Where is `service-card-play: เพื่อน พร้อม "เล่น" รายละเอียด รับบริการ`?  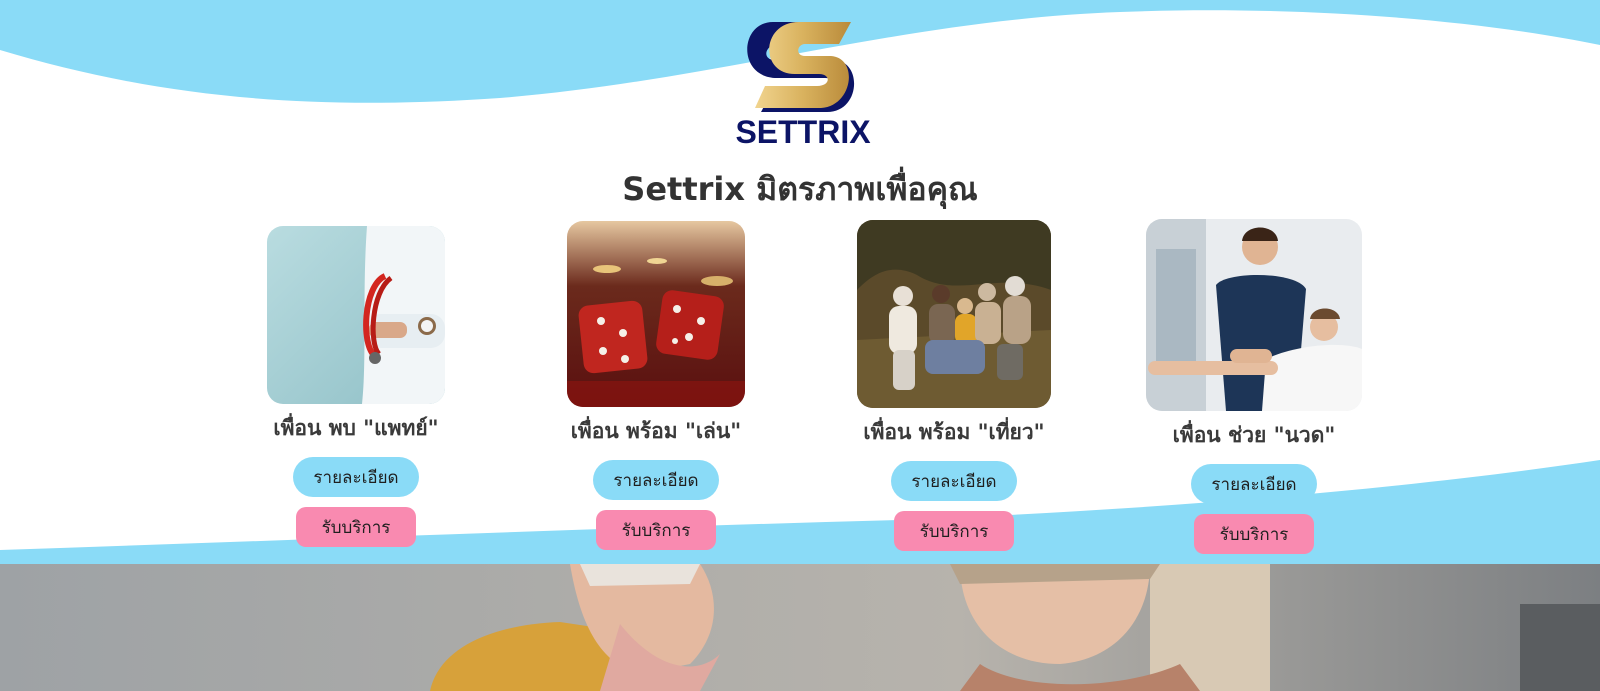
service-card-play: เพื่อน พร้อม "เล่น" รายละเอียด รับบริการ is located at coordinates (656, 385).